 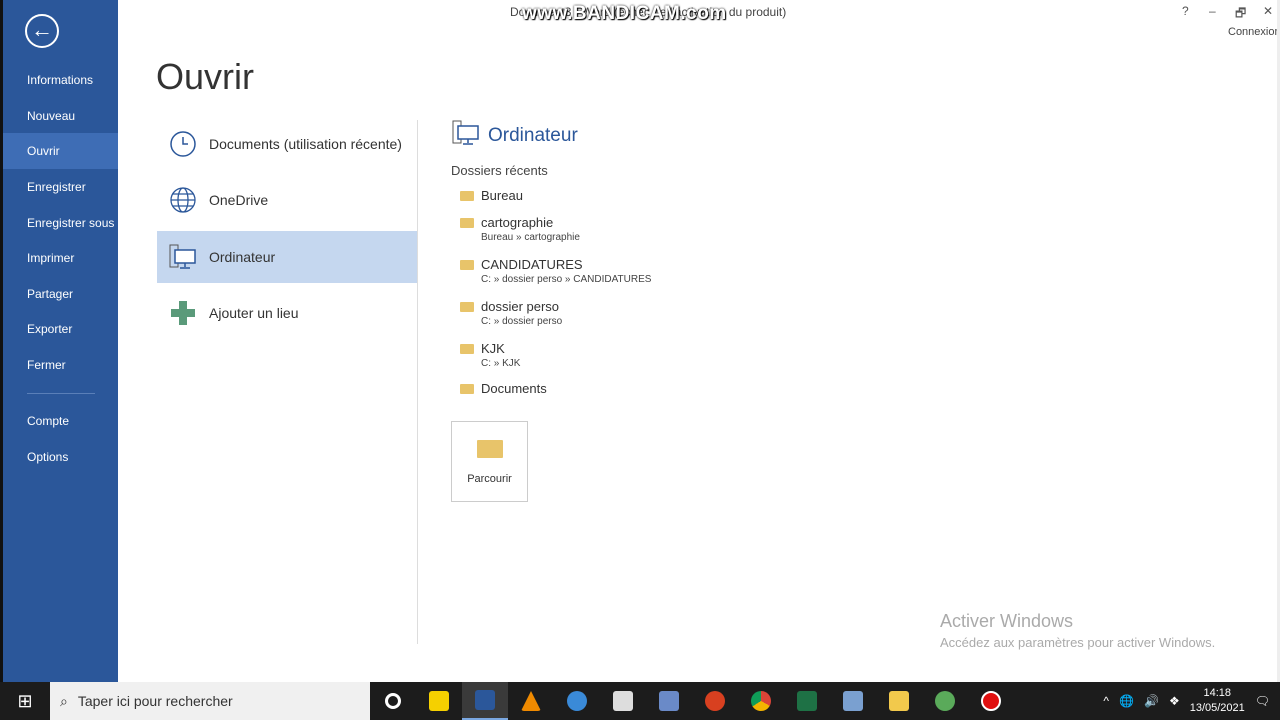 I want to click on clock: 14:18 13/05/2021, so click(x=1217, y=701).